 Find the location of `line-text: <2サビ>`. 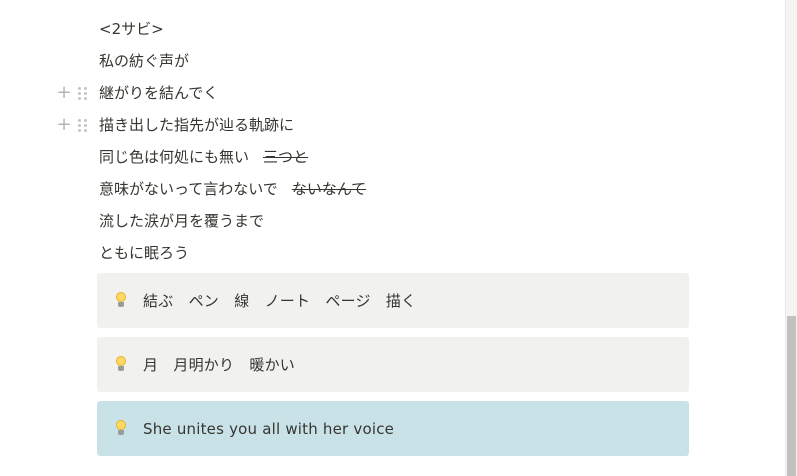

line-text: <2サビ> is located at coordinates (131, 29).